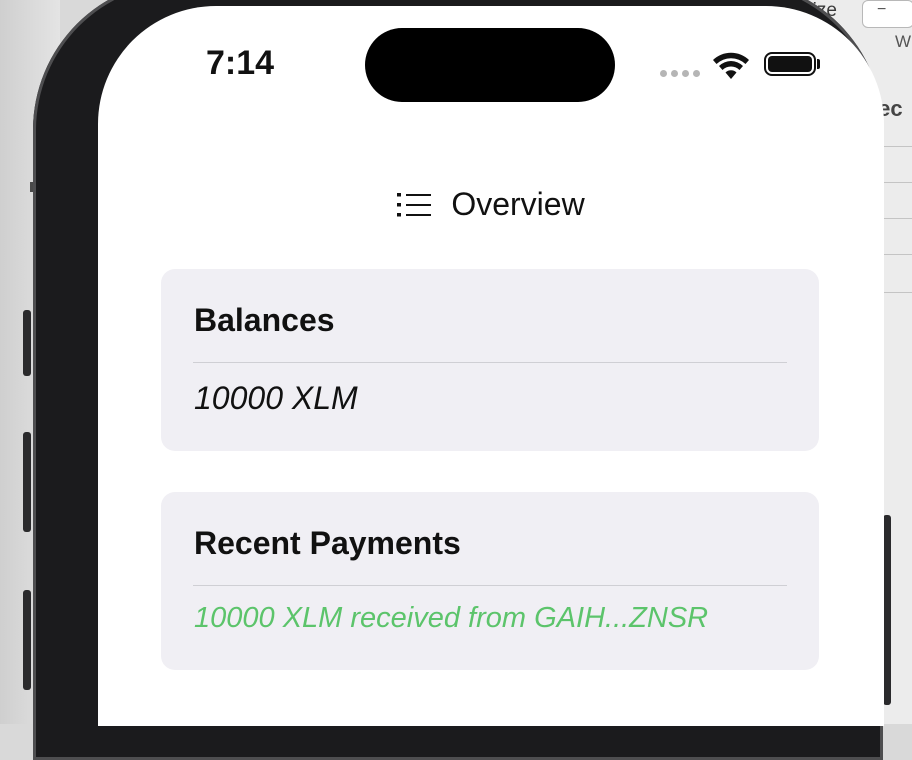 Image resolution: width=912 pixels, height=760 pixels. I want to click on width-label: W, so click(903, 41).